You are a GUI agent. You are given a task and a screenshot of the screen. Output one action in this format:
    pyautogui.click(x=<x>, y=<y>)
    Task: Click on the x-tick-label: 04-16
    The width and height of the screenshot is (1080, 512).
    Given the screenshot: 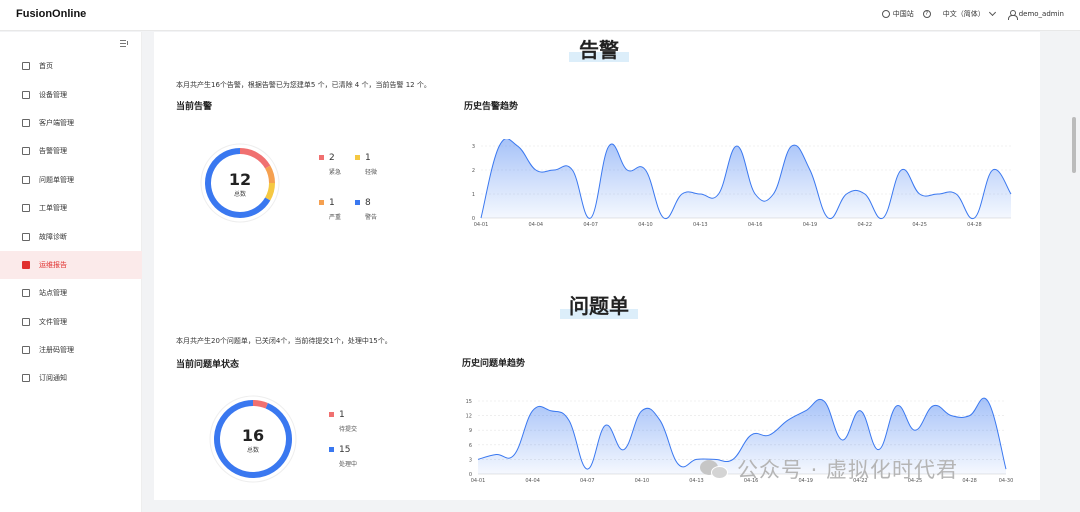 What is the action you would take?
    pyautogui.click(x=755, y=225)
    